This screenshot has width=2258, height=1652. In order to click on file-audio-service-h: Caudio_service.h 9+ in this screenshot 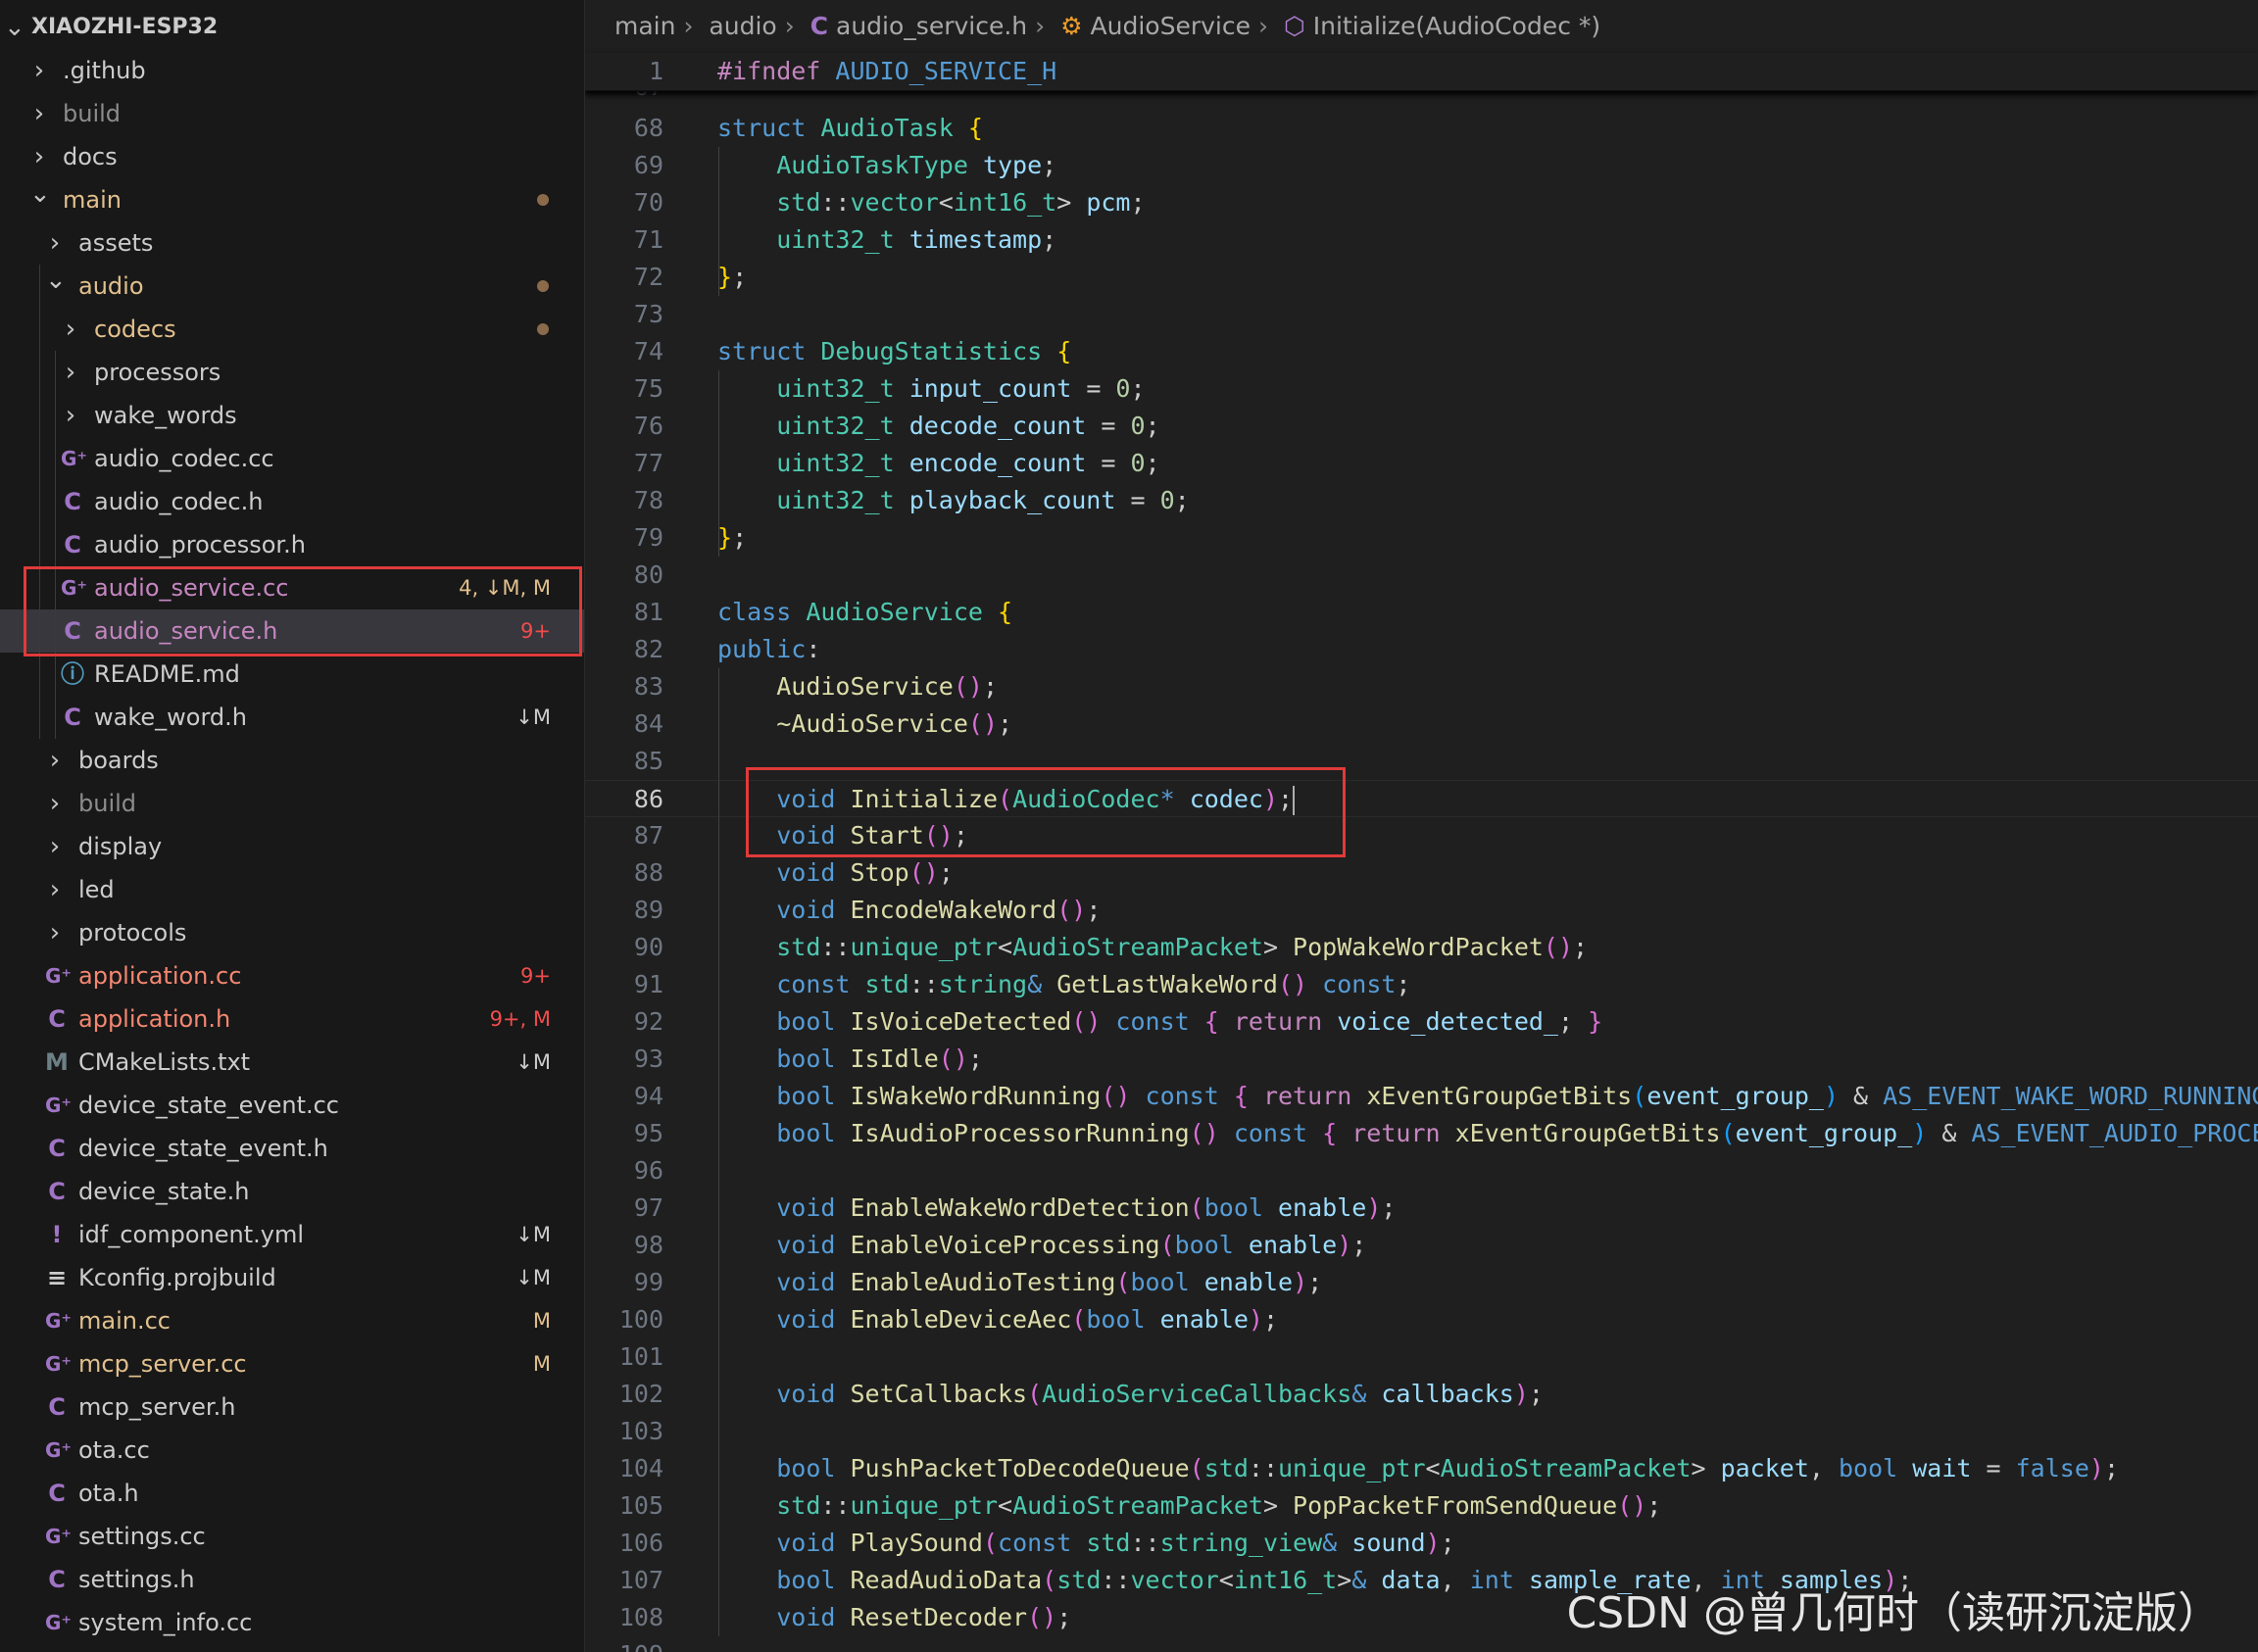, I will do `click(292, 631)`.